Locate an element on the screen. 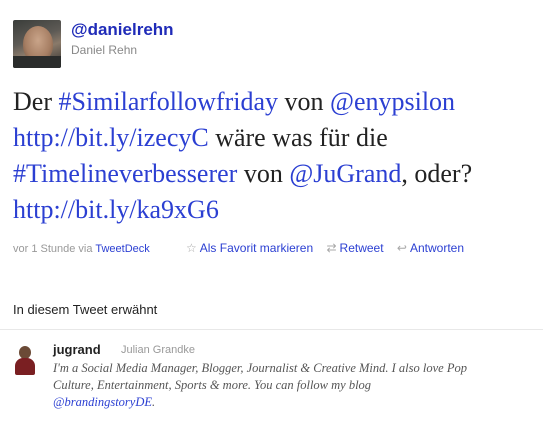 The width and height of the screenshot is (543, 425). mentioned-user-screen-name: jugrand is located at coordinates (77, 349).